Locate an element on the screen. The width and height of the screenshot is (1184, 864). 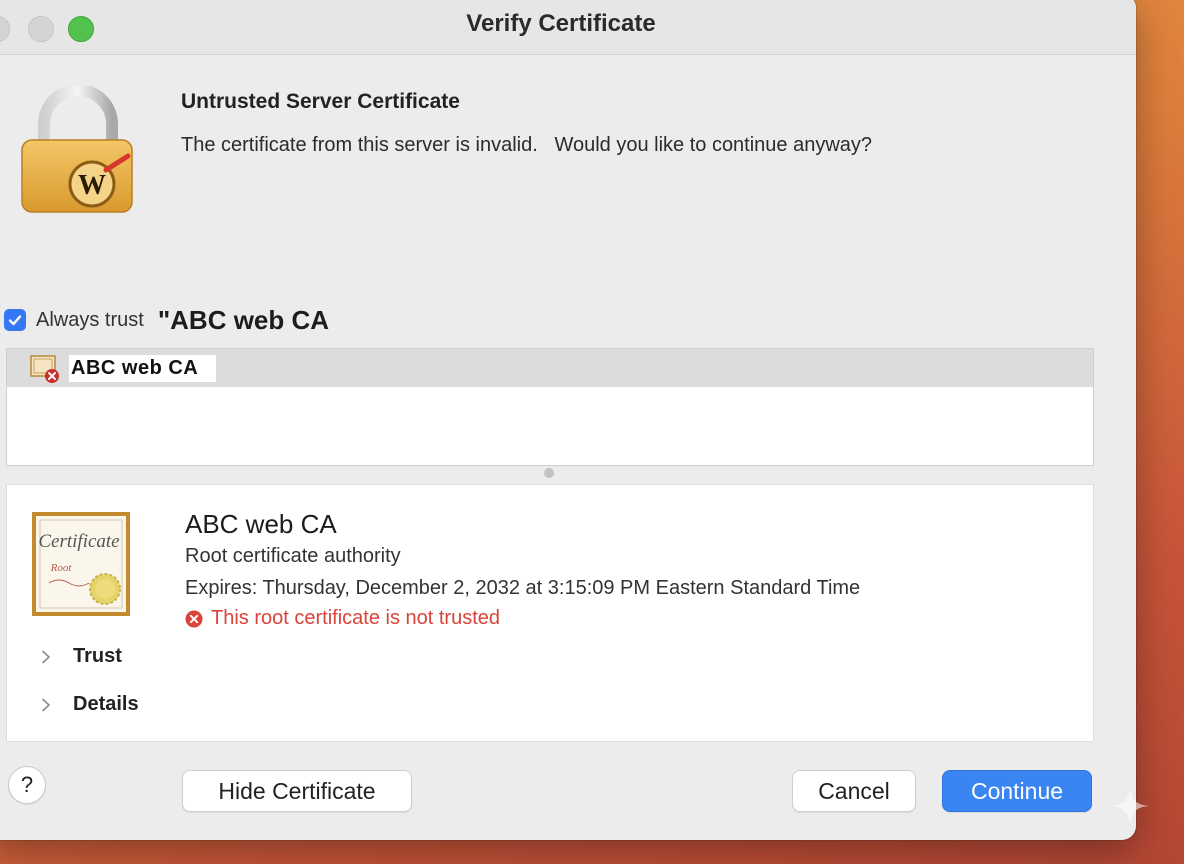
sparkle-icon is located at coordinates (1130, 806).